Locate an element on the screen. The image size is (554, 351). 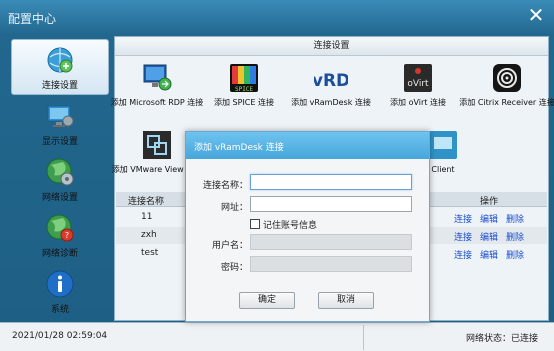
network-status: 网络状态：已连接 is located at coordinates (501, 339).